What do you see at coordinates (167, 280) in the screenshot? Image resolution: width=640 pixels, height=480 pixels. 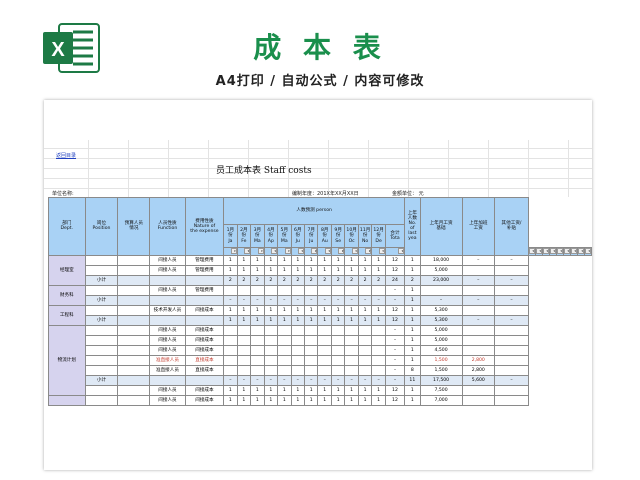 I see `function-cell` at bounding box center [167, 280].